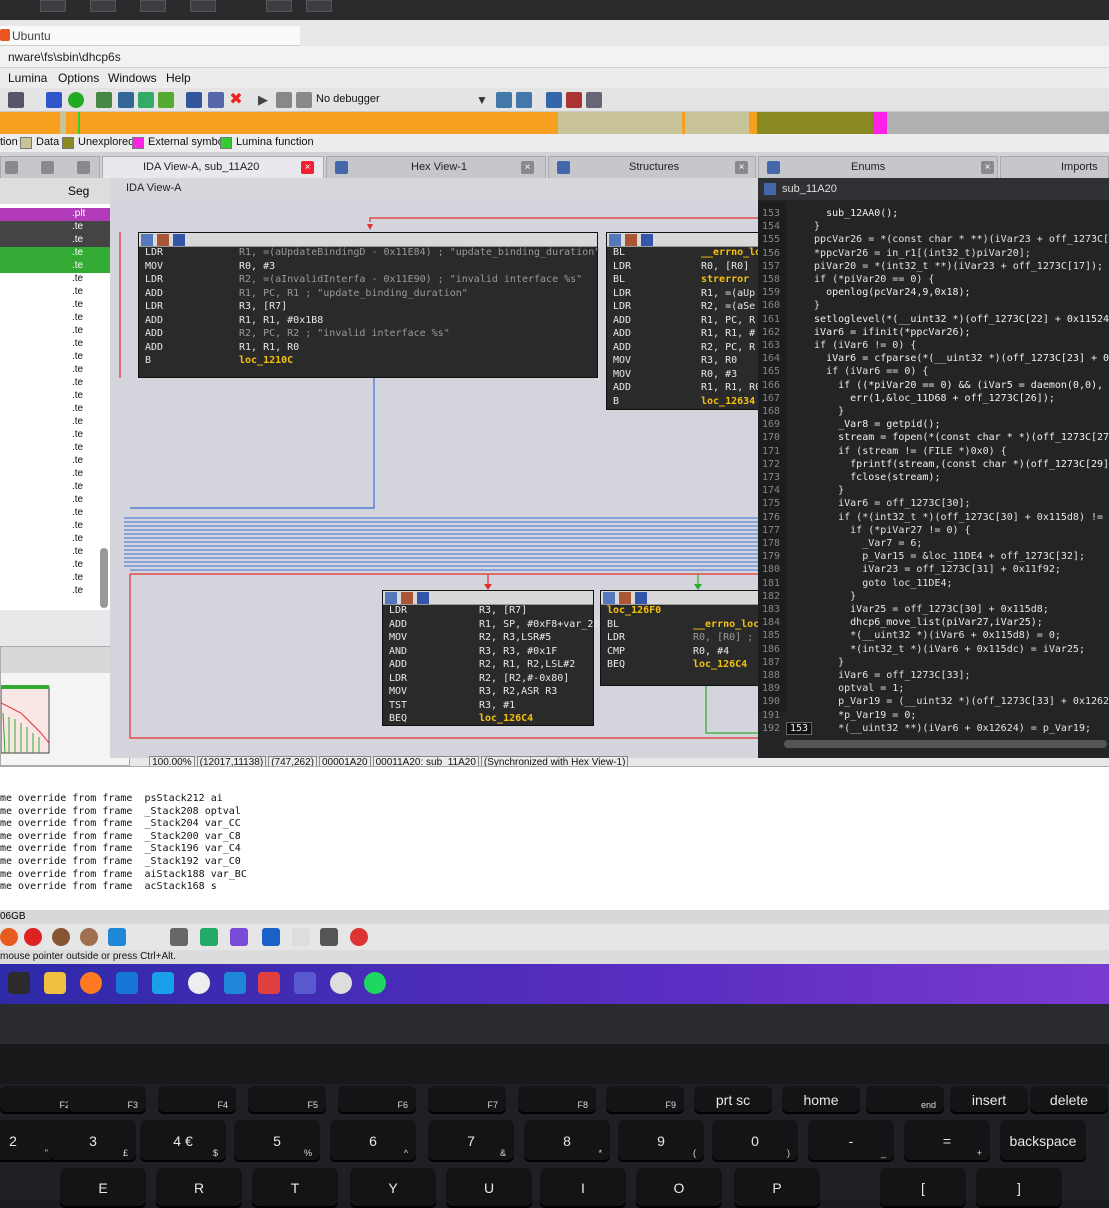 This screenshot has width=1109, height=1208. What do you see at coordinates (947, 1141) in the screenshot?
I see `number-key: = +` at bounding box center [947, 1141].